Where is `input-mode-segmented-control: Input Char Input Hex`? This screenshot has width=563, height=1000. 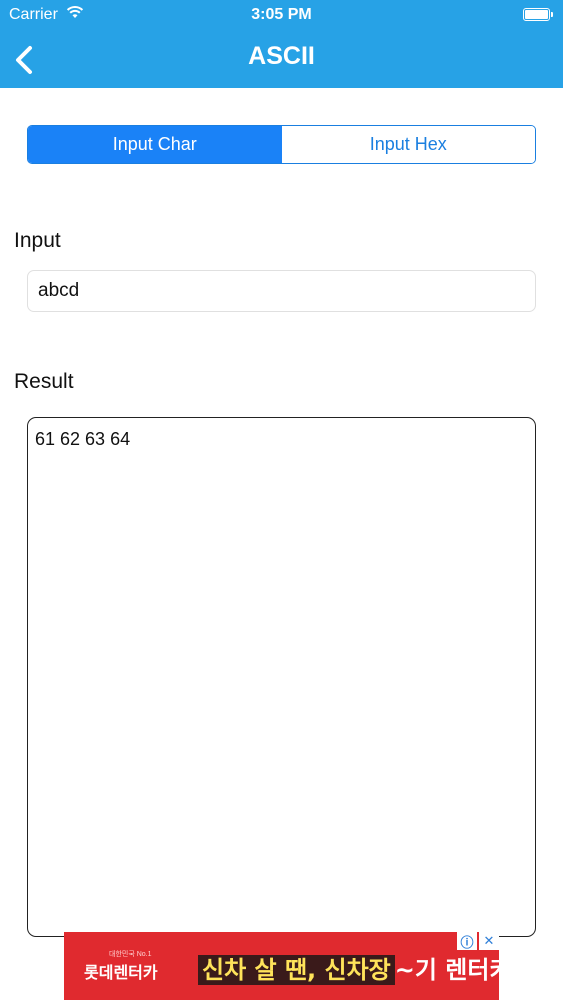
input-mode-segmented-control: Input Char Input Hex is located at coordinates (281, 144).